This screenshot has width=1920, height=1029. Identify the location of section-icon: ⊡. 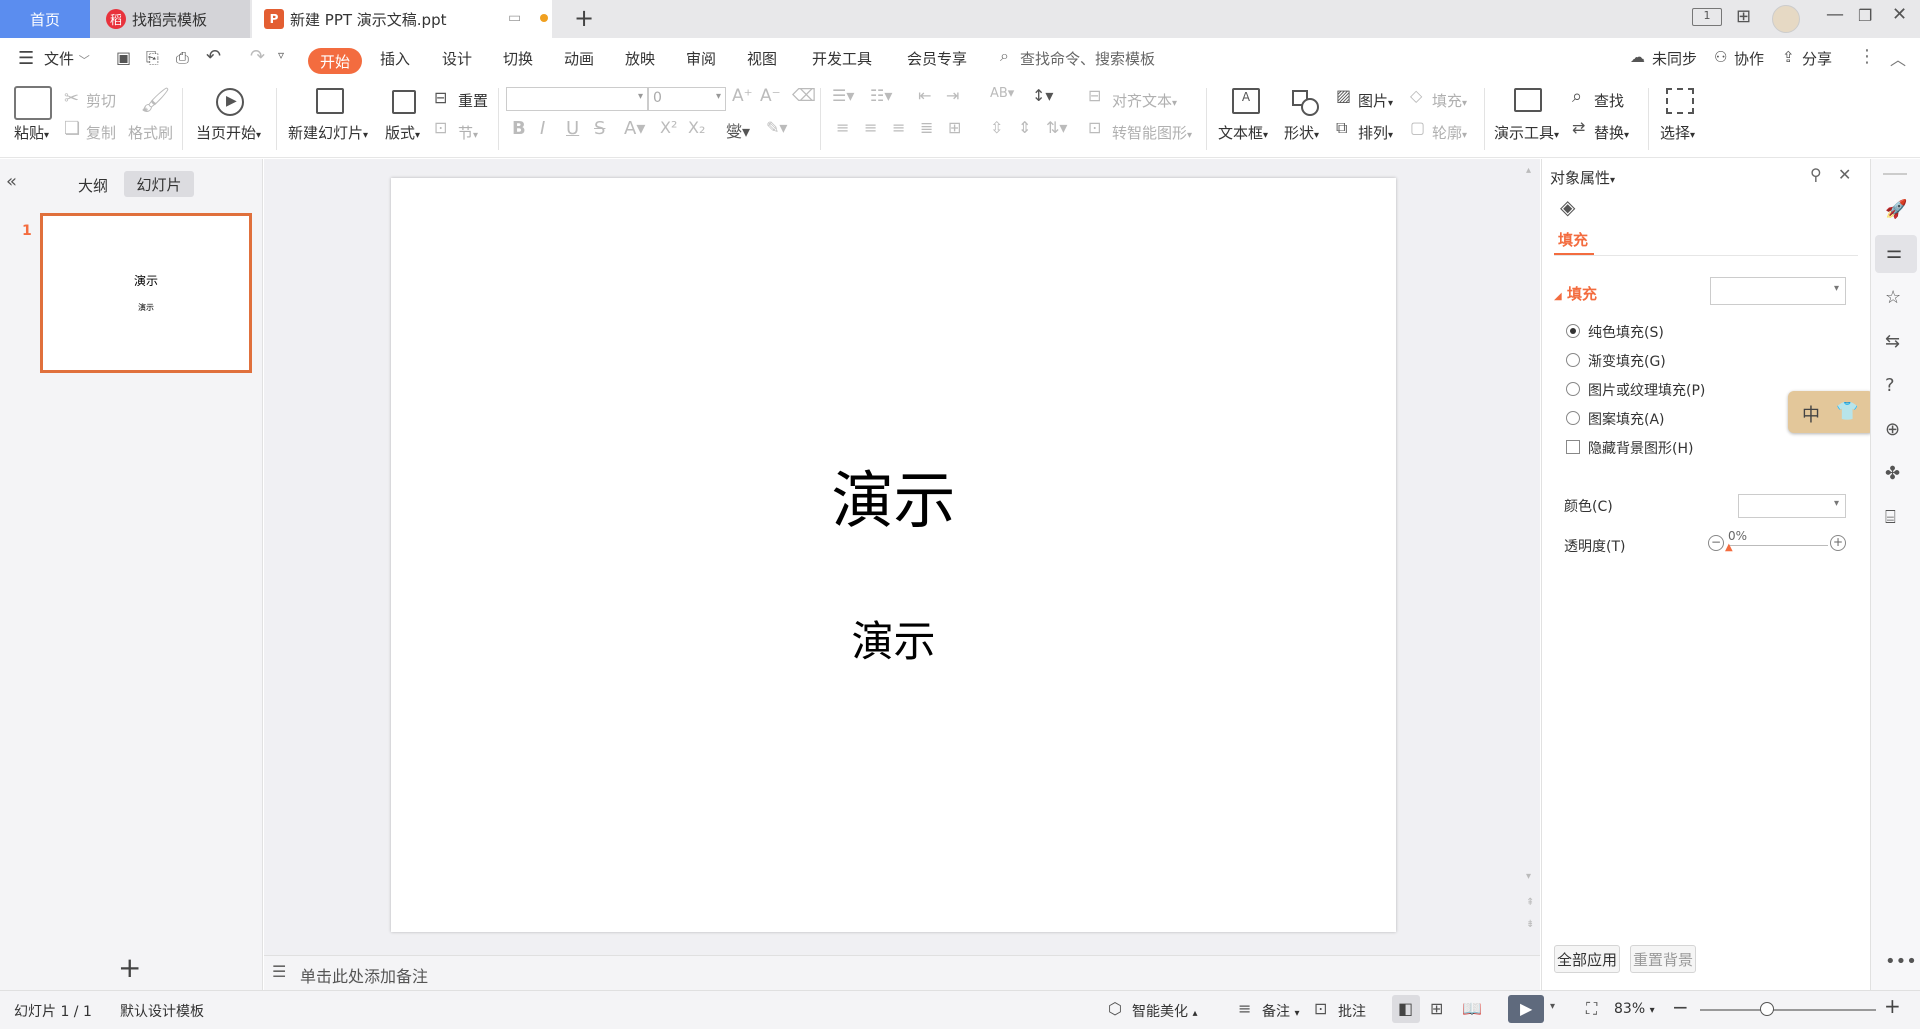
(440, 127).